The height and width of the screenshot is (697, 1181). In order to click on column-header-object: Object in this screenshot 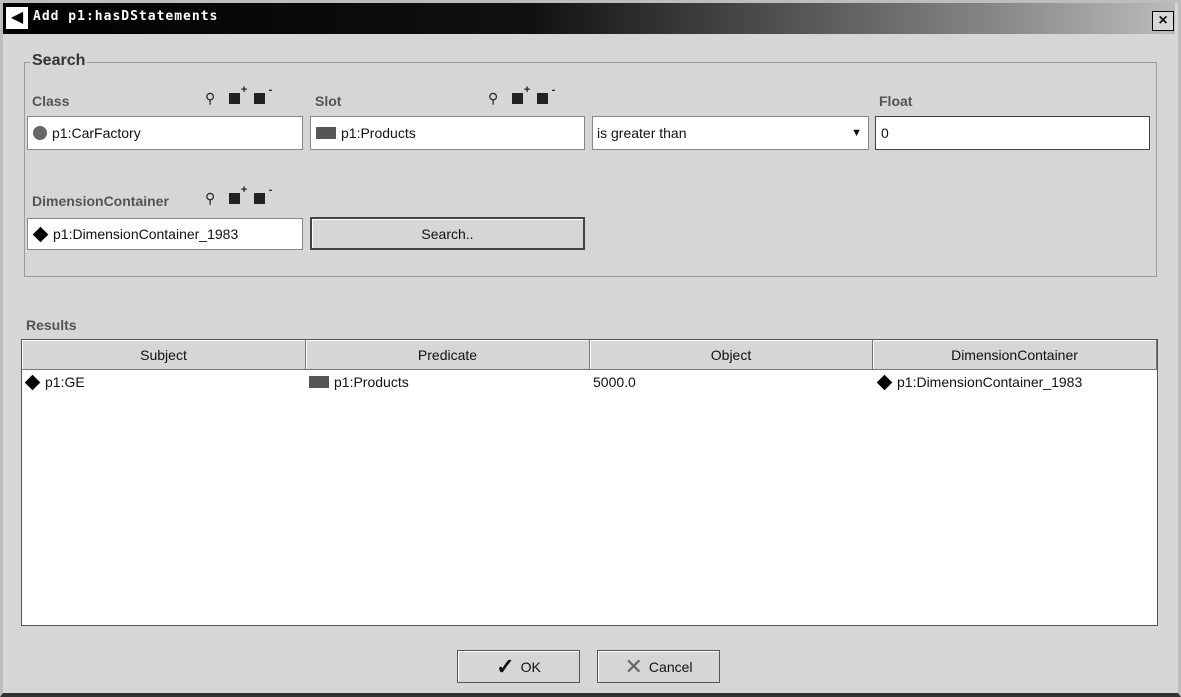, I will do `click(731, 355)`.